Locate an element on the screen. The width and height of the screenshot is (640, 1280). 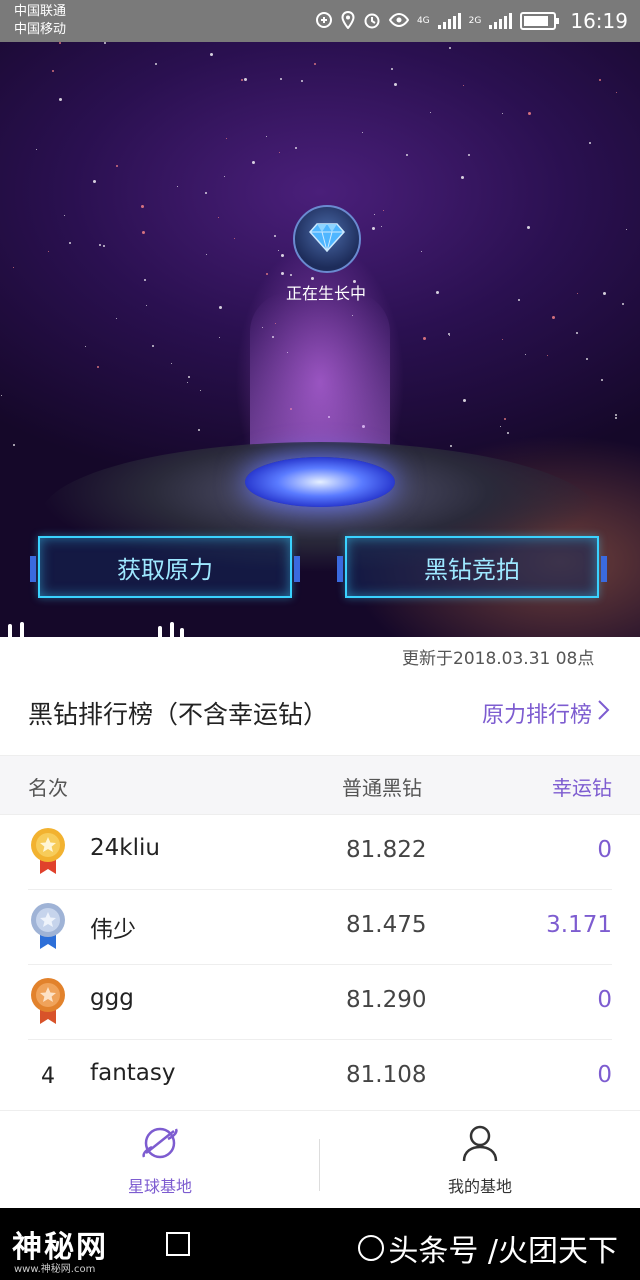
network-2g-label: 2G is located at coordinates (475, 21).